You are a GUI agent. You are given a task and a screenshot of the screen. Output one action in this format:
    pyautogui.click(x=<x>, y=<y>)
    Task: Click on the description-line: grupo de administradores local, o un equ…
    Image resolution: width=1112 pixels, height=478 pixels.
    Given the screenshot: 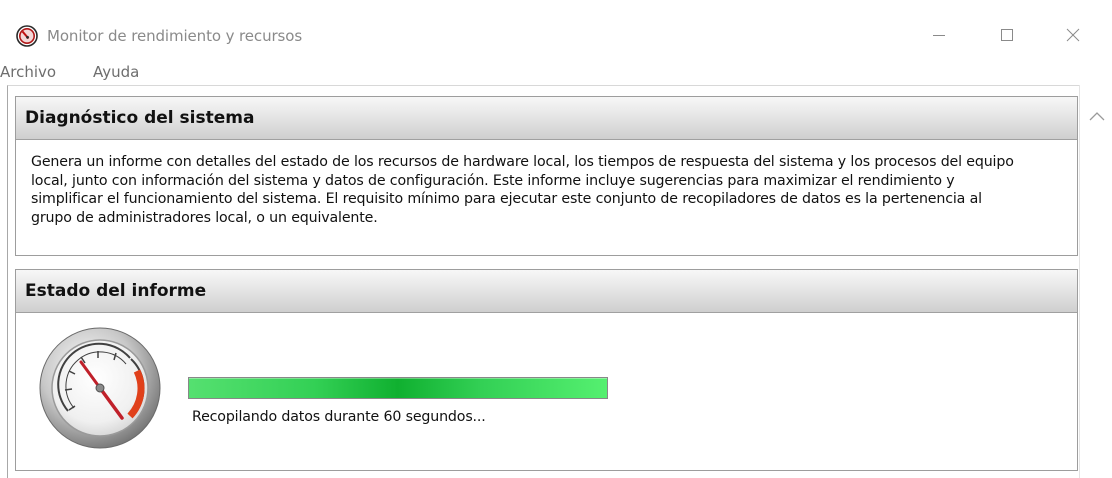 What is the action you would take?
    pyautogui.click(x=204, y=217)
    